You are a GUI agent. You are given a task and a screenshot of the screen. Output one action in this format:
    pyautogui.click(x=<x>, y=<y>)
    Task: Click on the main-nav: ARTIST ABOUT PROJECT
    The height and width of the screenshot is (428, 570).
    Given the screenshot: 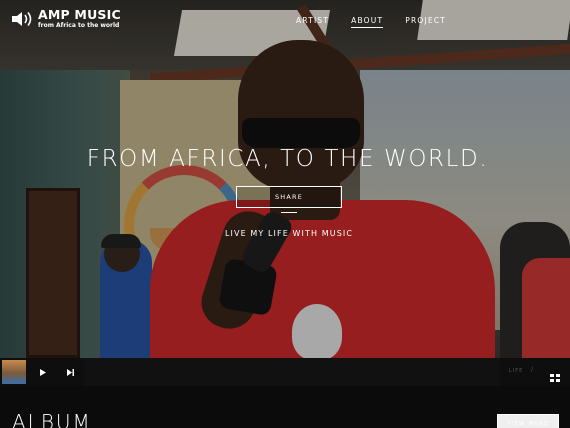 What is the action you would take?
    pyautogui.click(x=371, y=22)
    